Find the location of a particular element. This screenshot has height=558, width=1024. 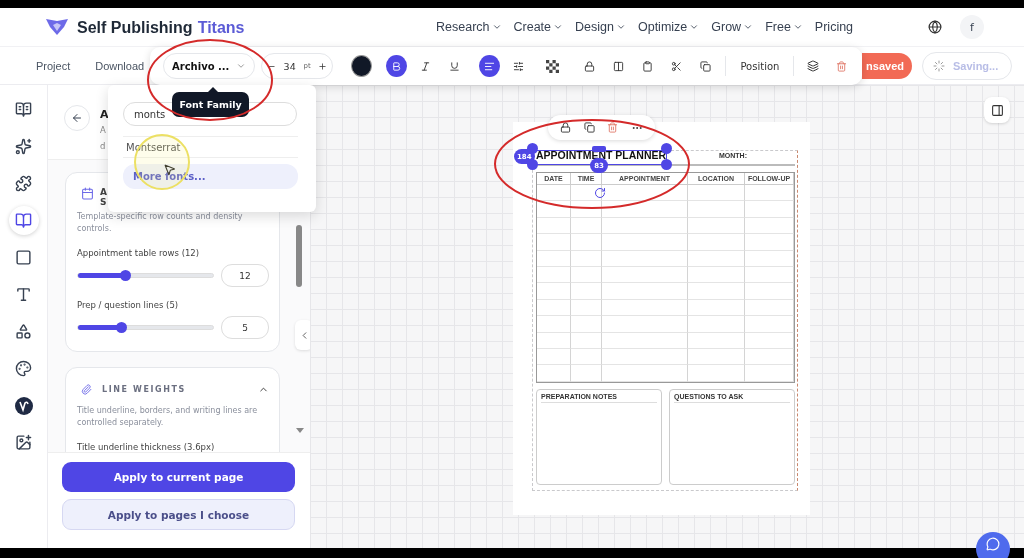

card-title: A is located at coordinates (103, 192).